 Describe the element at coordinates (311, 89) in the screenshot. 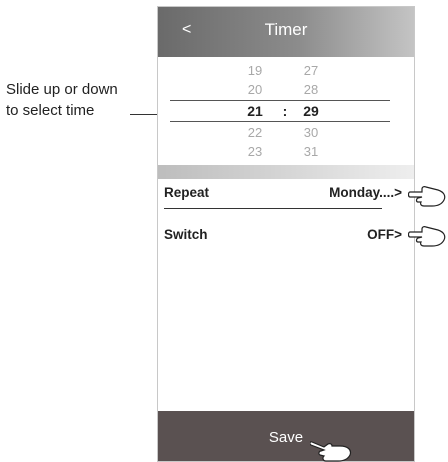

I see `minute-value: 28` at that location.